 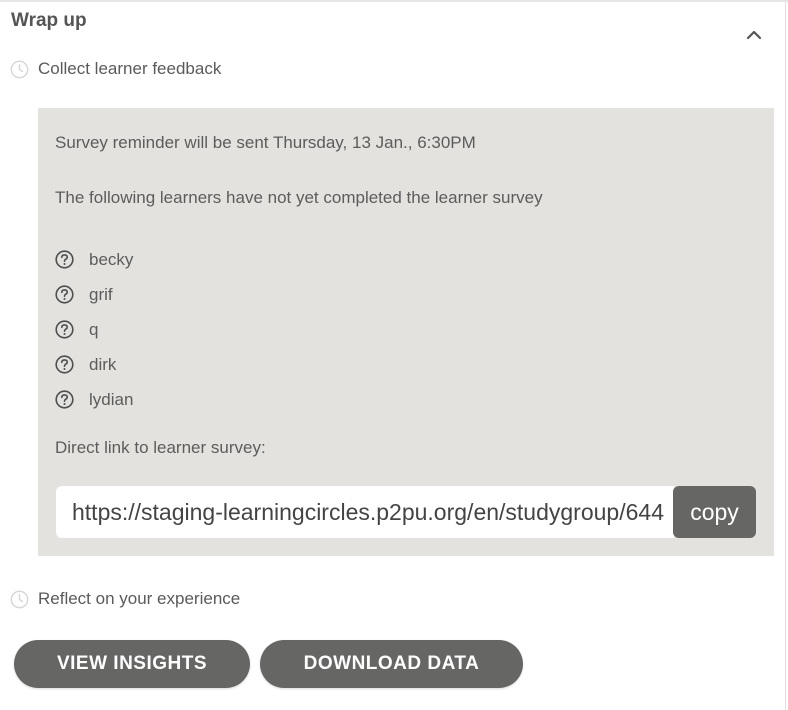 I want to click on list-item: lydian, so click(x=94, y=399).